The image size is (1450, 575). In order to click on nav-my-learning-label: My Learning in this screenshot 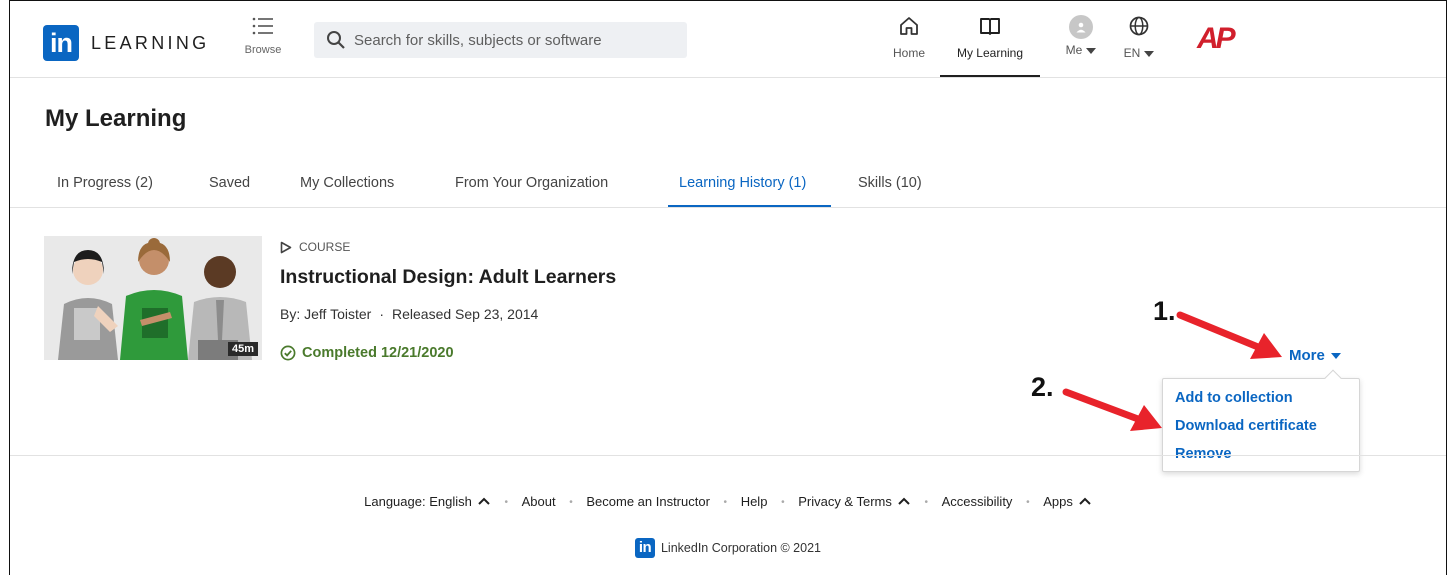, I will do `click(990, 53)`.